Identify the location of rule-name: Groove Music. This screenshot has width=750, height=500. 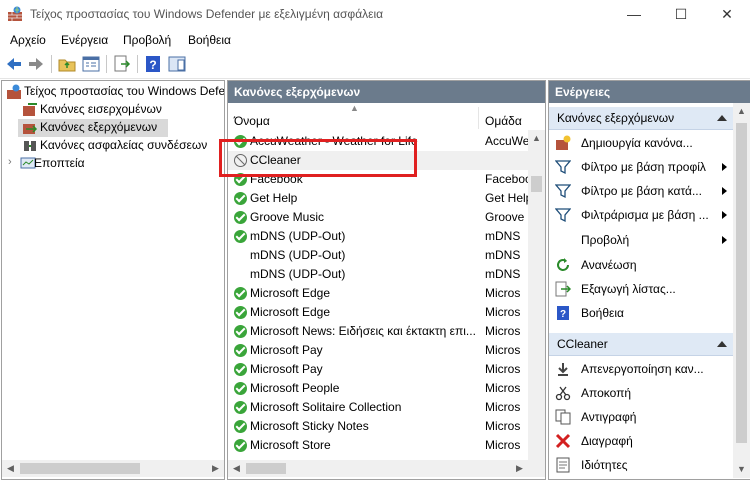
(287, 217).